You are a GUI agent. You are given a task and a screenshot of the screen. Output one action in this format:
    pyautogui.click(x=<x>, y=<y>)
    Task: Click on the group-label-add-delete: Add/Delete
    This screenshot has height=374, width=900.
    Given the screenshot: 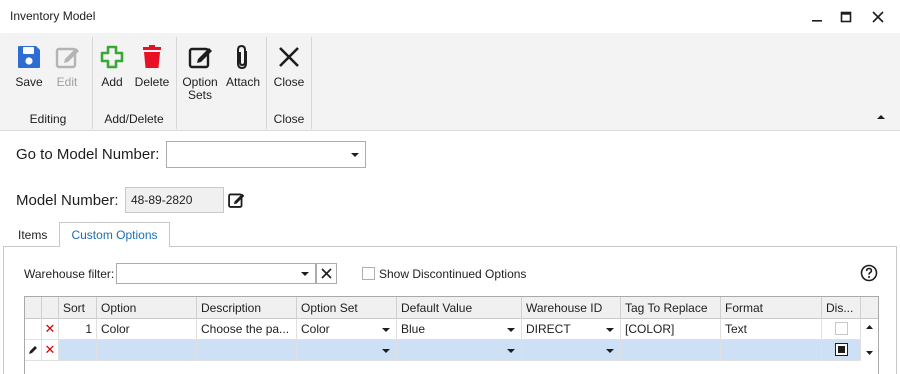 What is the action you would take?
    pyautogui.click(x=134, y=119)
    